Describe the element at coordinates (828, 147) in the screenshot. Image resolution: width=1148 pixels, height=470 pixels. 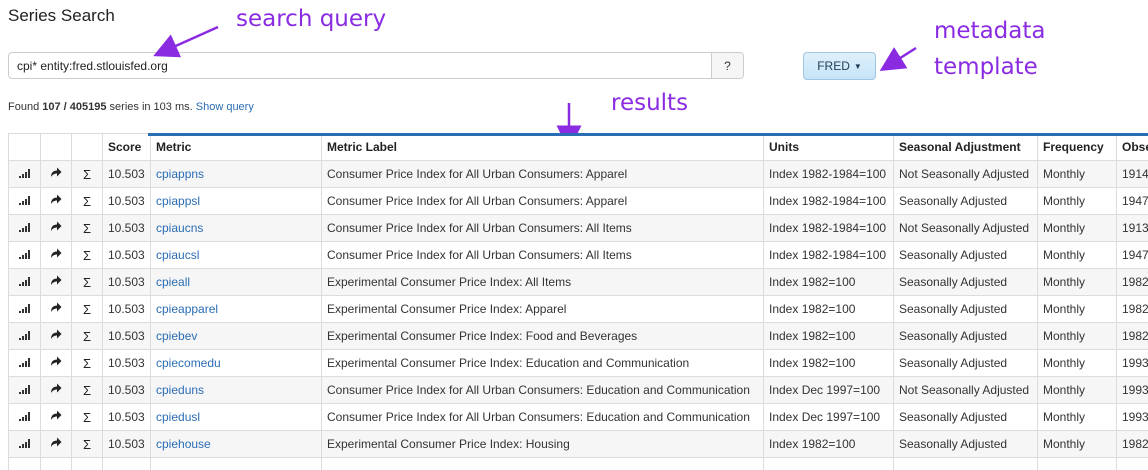
I see `header-units: Units` at that location.